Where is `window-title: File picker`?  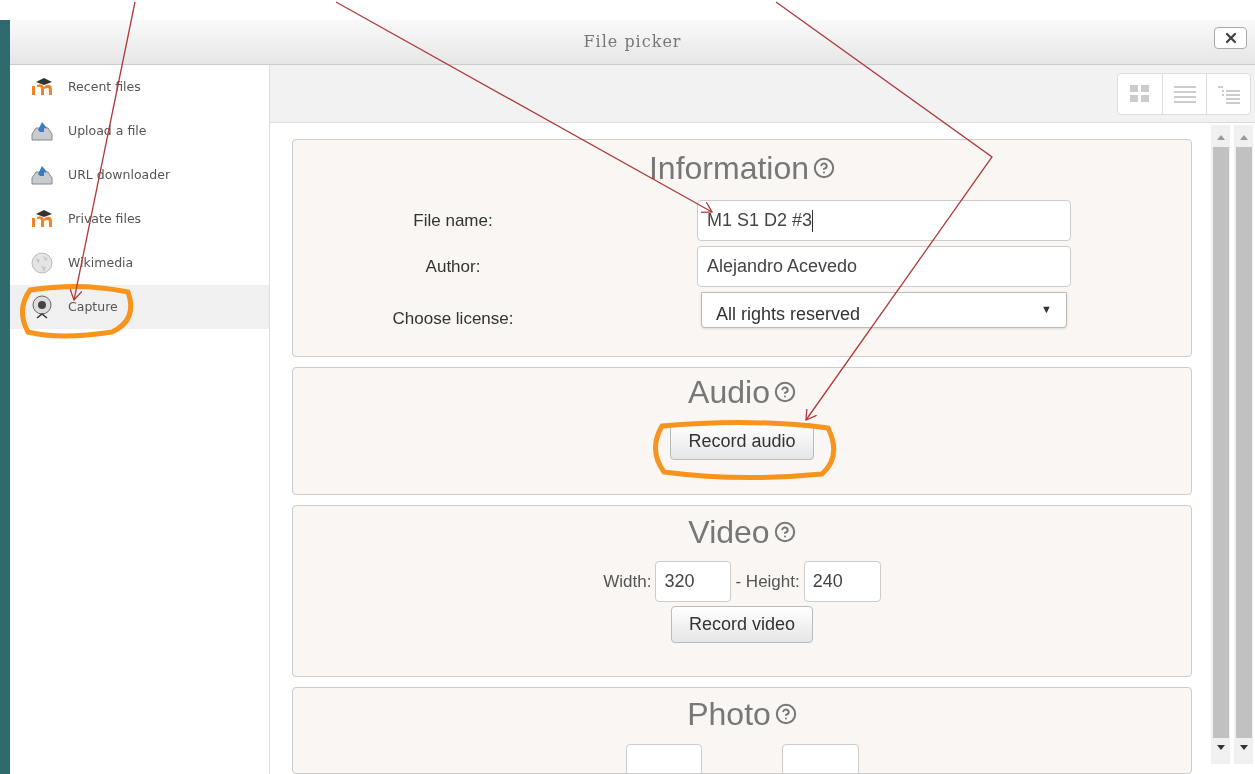 window-title: File picker is located at coordinates (632, 42).